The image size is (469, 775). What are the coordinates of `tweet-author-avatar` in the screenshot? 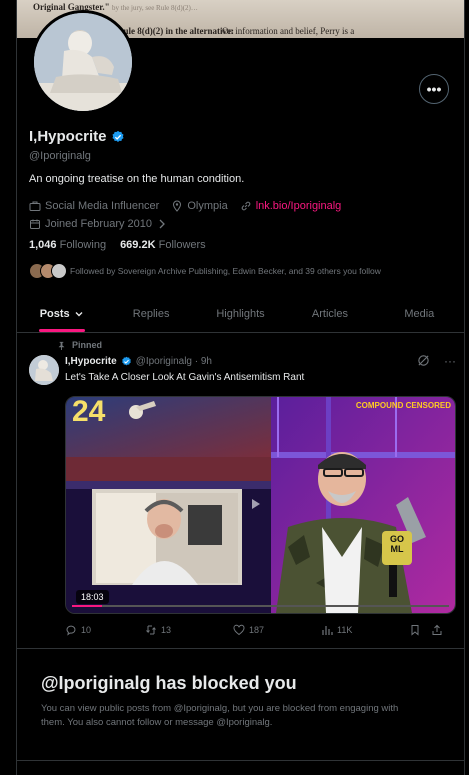 It's located at (44, 370).